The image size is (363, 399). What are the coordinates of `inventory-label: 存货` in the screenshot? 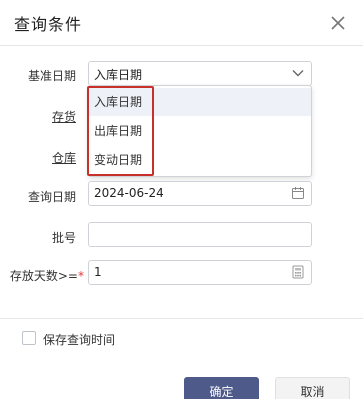 It's located at (38, 116).